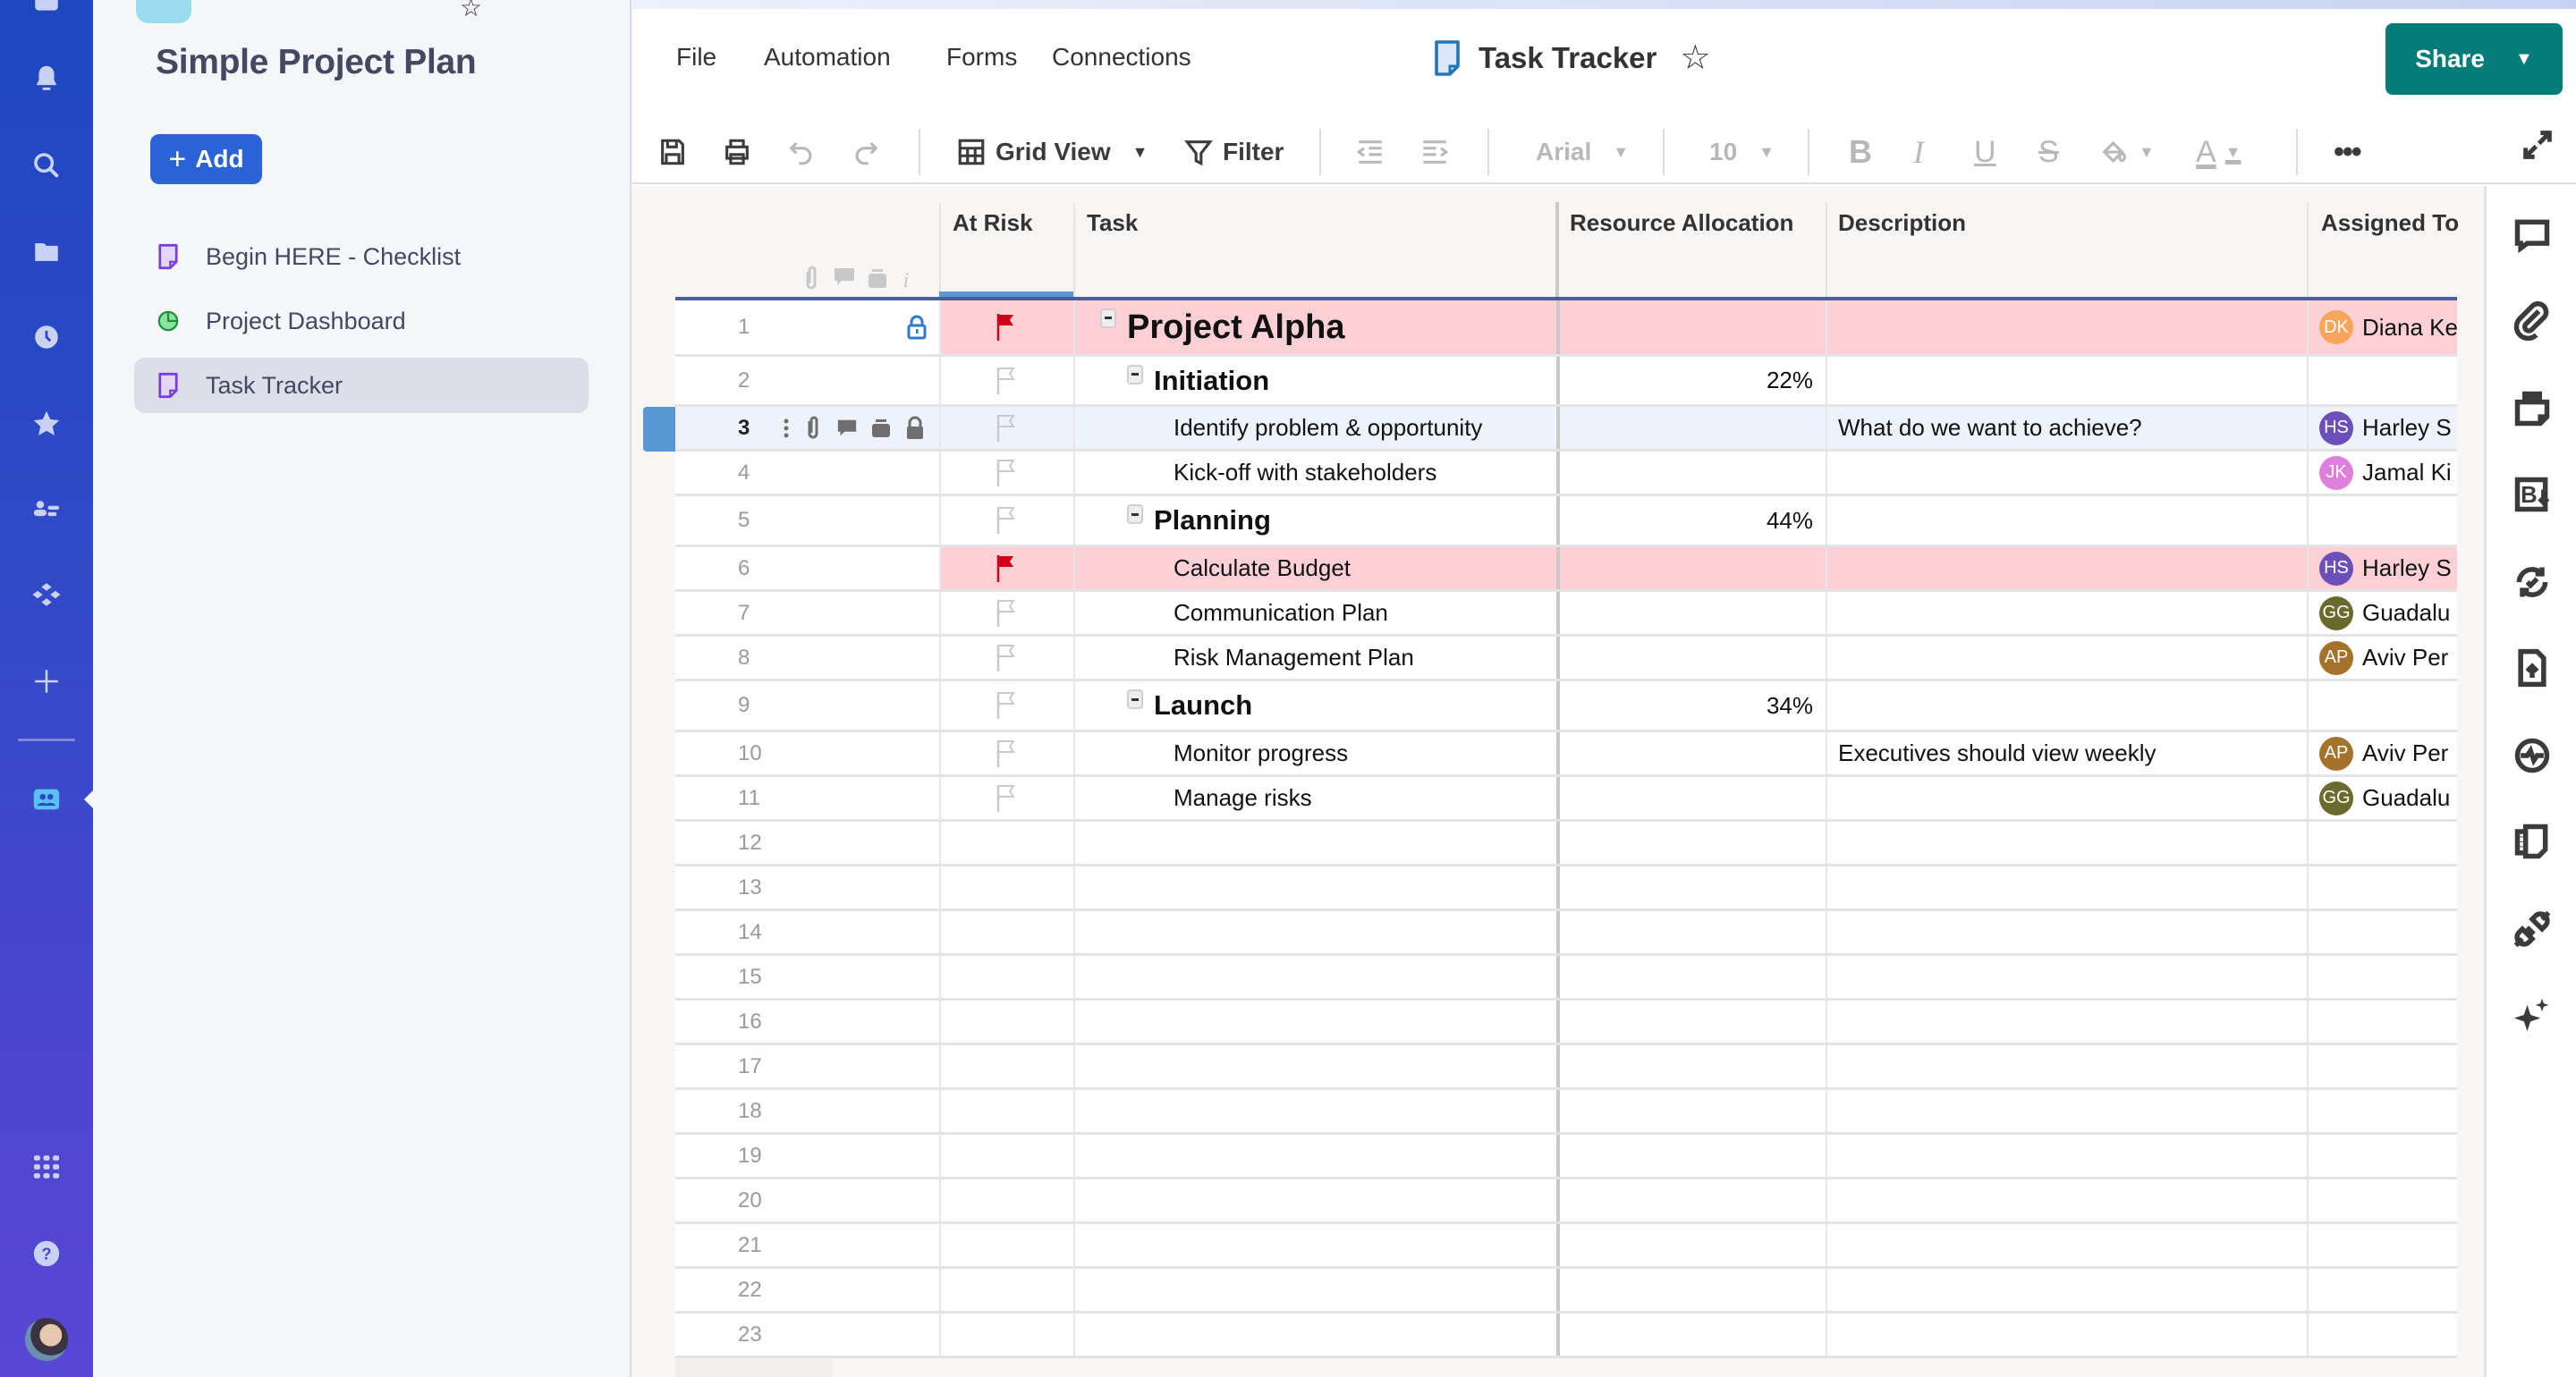 The height and width of the screenshot is (1377, 2576). What do you see at coordinates (2048, 152) in the screenshot?
I see `strikethrough-button: S` at bounding box center [2048, 152].